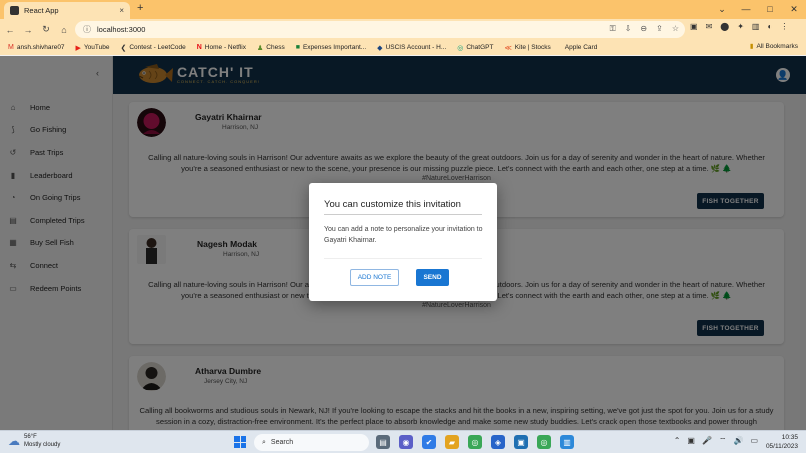 The height and width of the screenshot is (453, 806). Describe the element at coordinates (28, 30) in the screenshot. I see `forward-icon: →` at that location.